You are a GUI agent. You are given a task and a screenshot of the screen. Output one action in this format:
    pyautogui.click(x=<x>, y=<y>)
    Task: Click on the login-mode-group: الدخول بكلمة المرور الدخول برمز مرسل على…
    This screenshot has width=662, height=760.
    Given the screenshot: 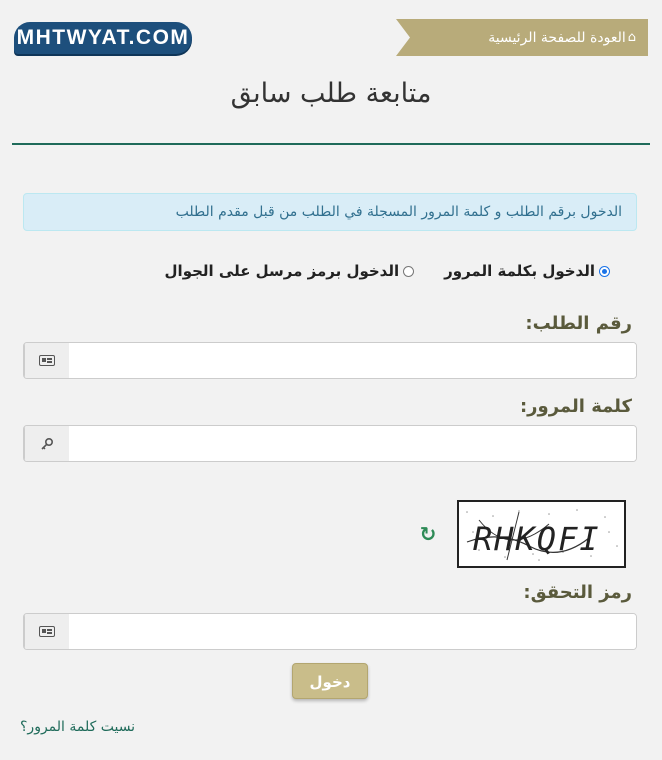 What is the action you would take?
    pyautogui.click(x=387, y=271)
    